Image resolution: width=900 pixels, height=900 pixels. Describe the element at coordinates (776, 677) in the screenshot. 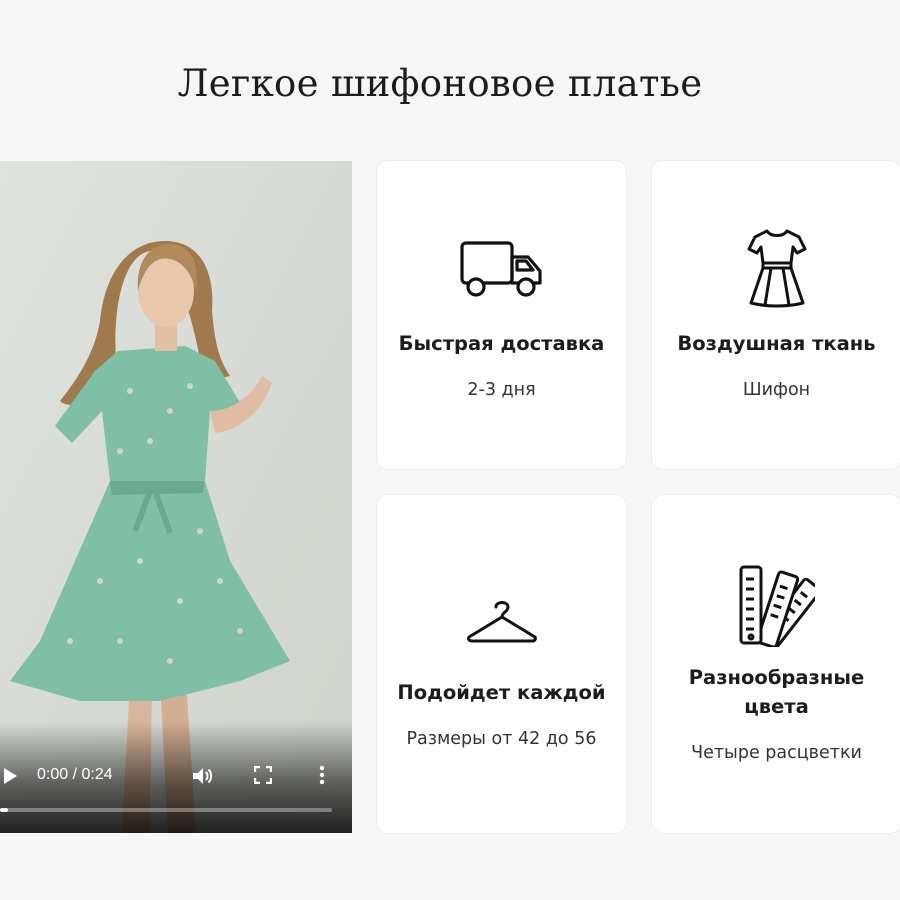

I see `card-title-line1: Разнообразные` at that location.